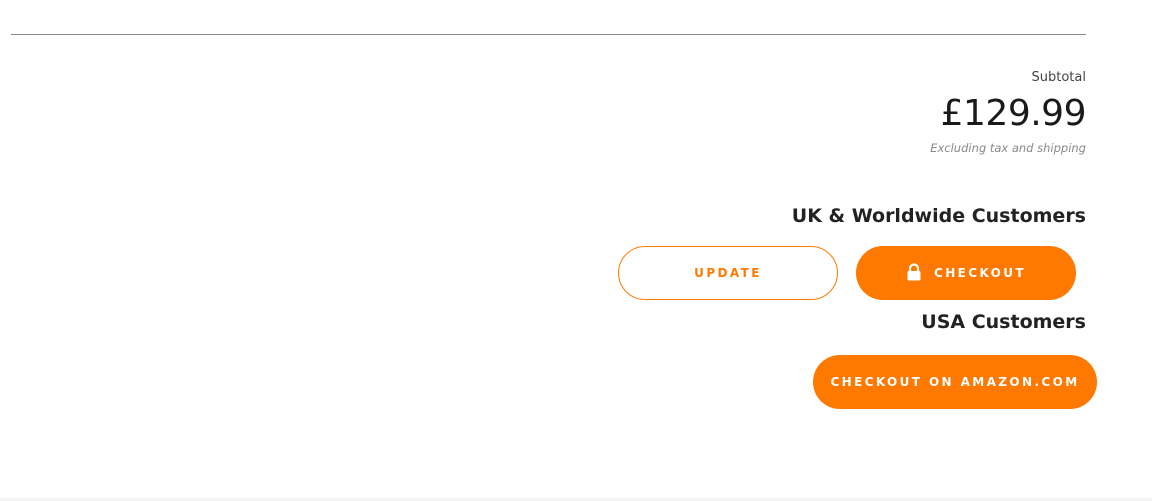 Image resolution: width=1152 pixels, height=501 pixels. Describe the element at coordinates (1008, 148) in the screenshot. I see `tax-shipping-note: Excluding tax and shipping` at that location.